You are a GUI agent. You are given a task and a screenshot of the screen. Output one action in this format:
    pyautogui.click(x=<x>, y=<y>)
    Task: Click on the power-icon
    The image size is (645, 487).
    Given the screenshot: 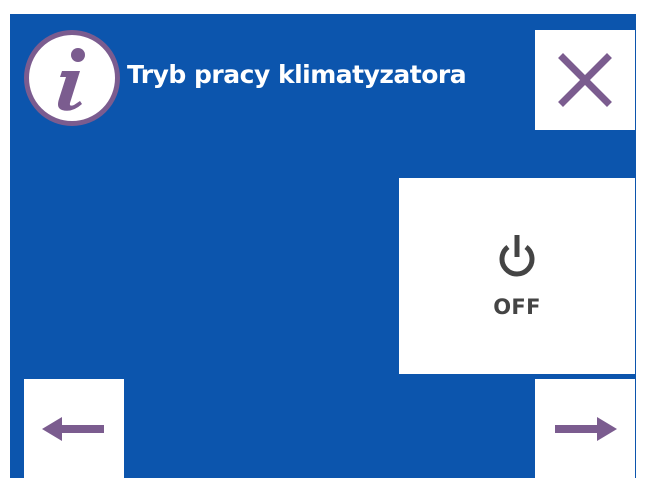 What is the action you would take?
    pyautogui.click(x=517, y=256)
    